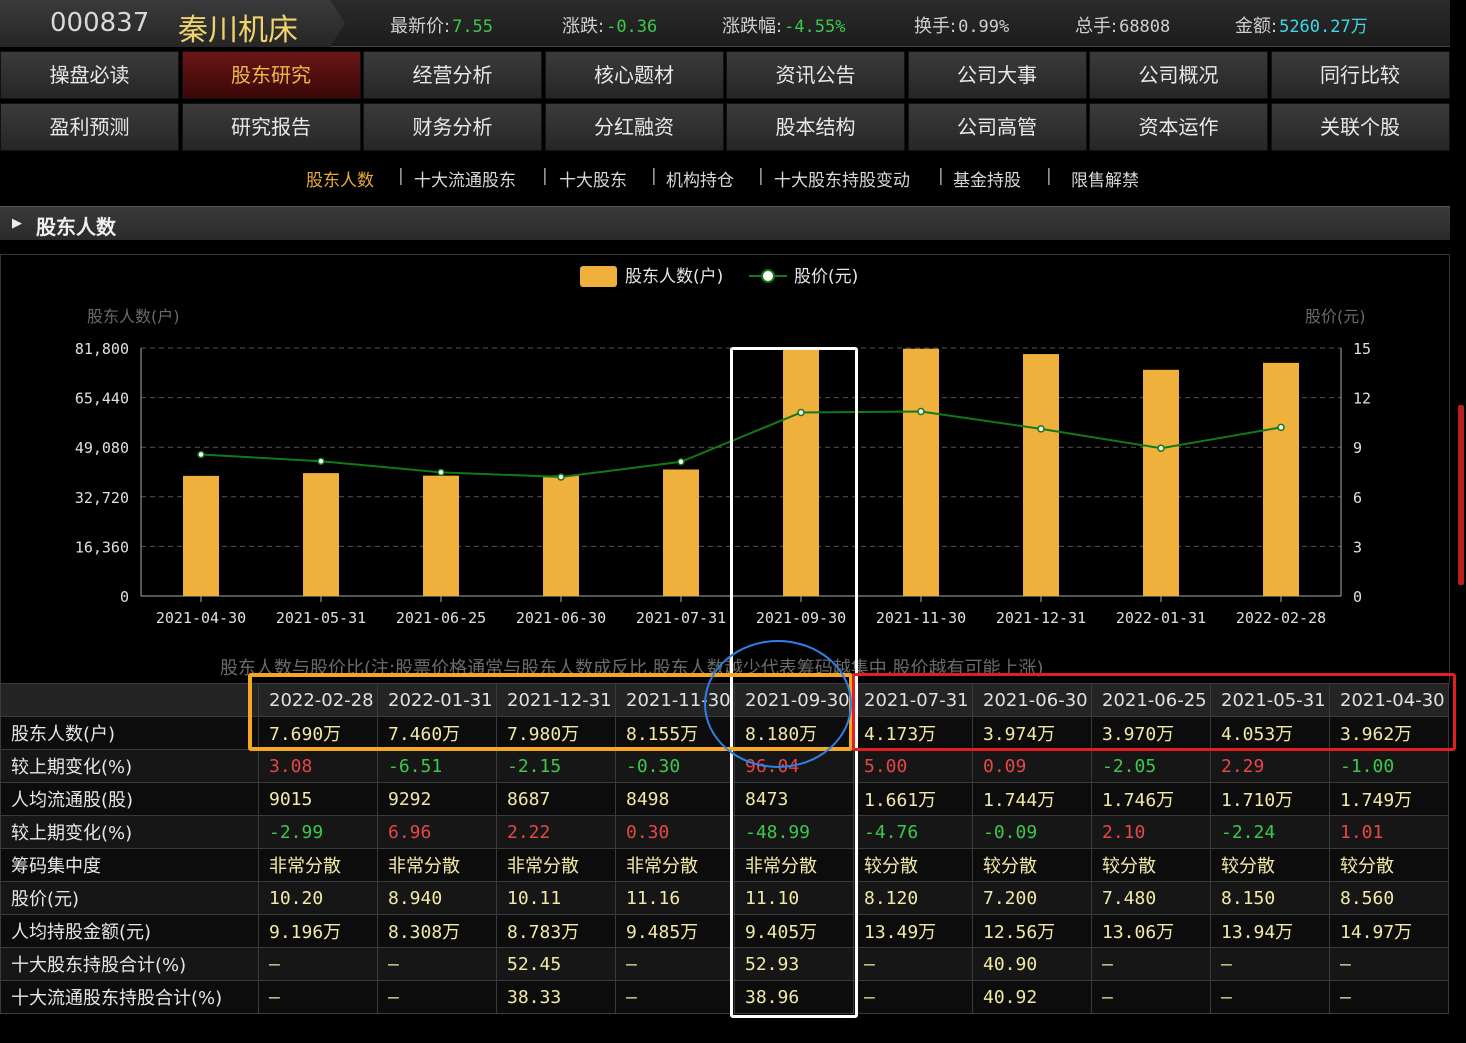 The image size is (1466, 1043). Describe the element at coordinates (556, 931) in the screenshot. I see `table-cell: 8.783万` at that location.